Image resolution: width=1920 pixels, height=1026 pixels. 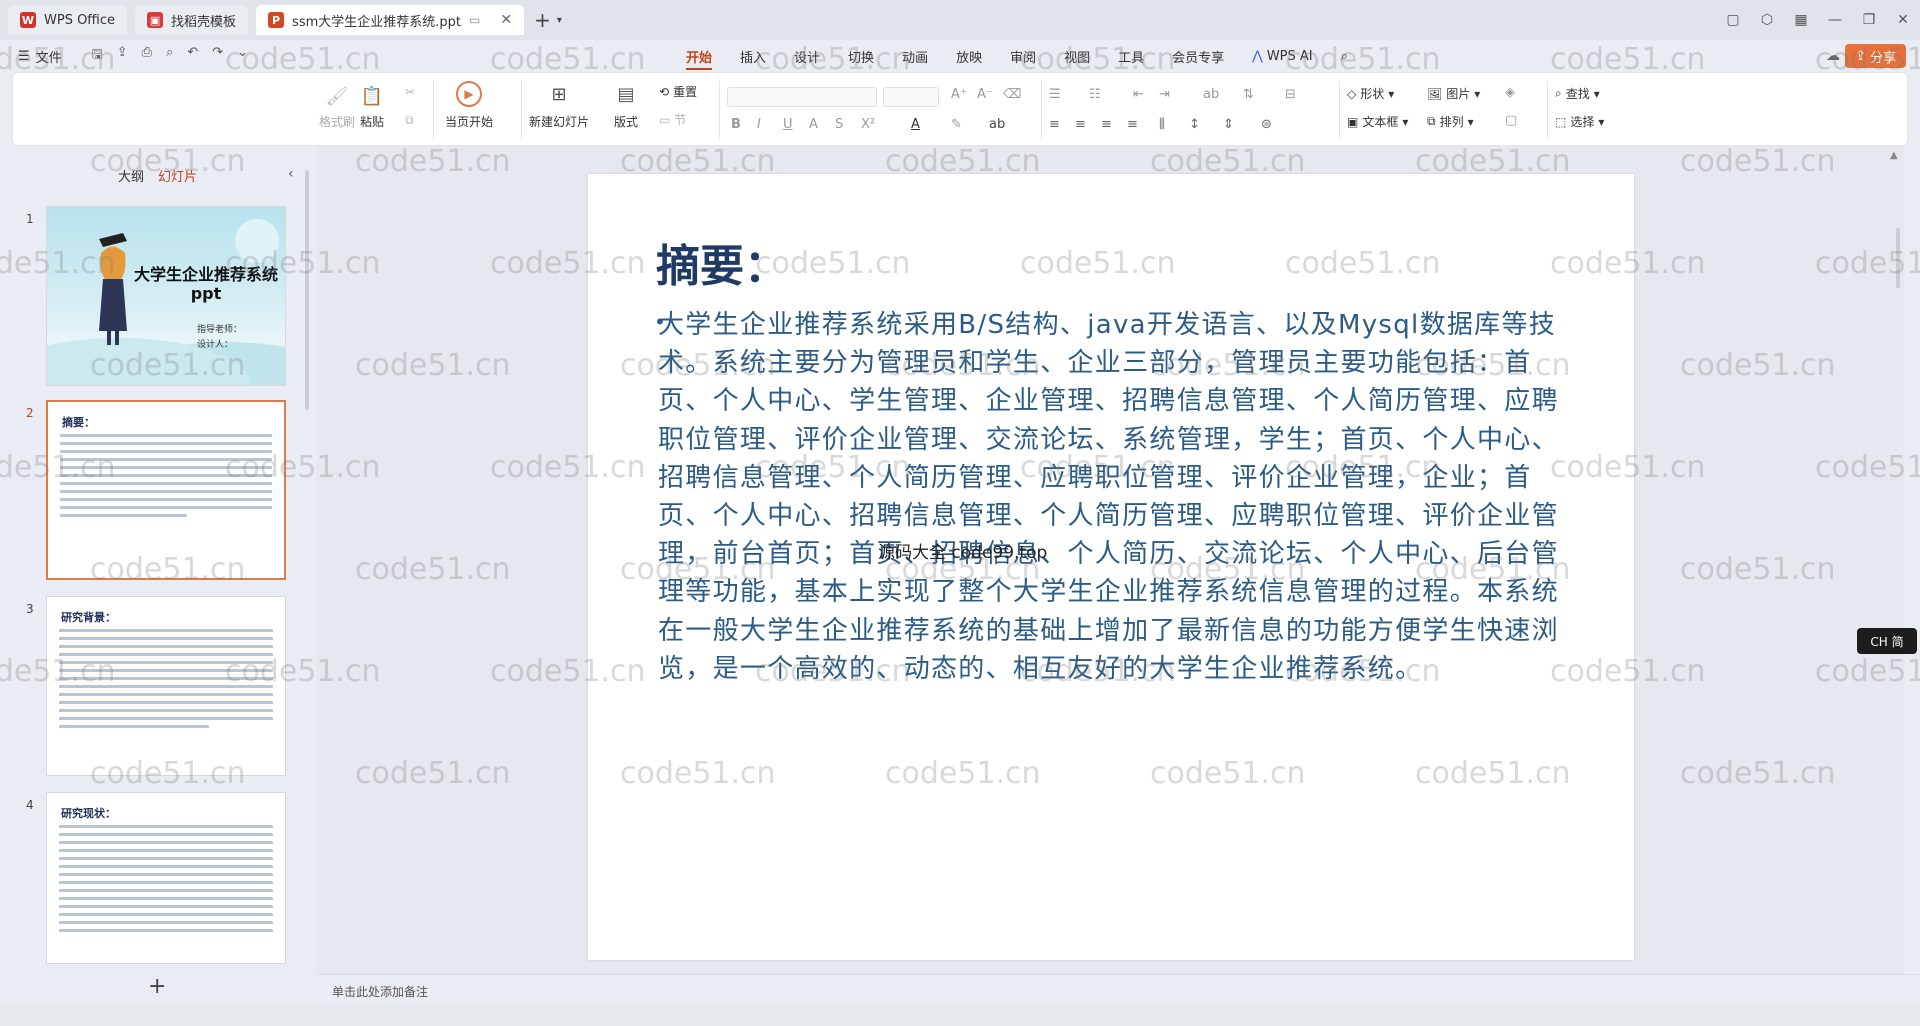 I want to click on menu-home: 开始, so click(x=699, y=56).